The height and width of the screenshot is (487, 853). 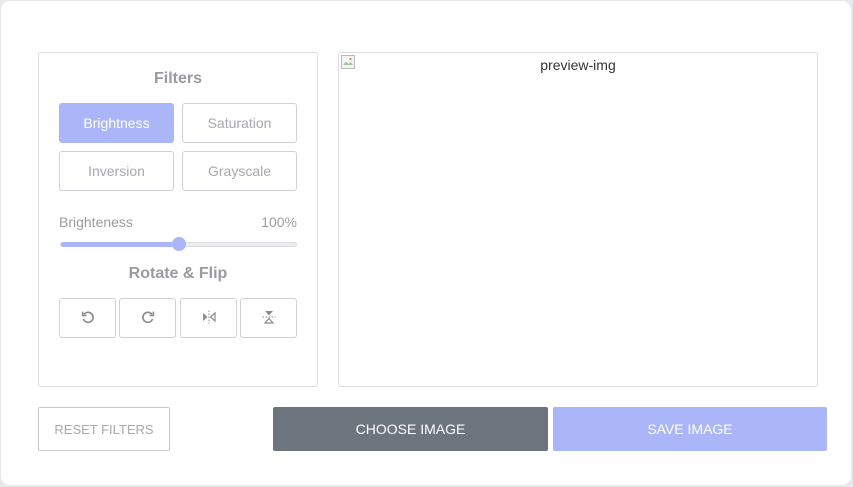 What do you see at coordinates (239, 123) in the screenshot?
I see `filter-saturation-button: Saturation` at bounding box center [239, 123].